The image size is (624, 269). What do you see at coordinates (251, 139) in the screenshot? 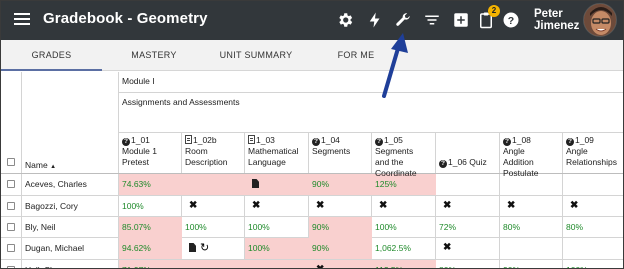
I see `document-icon` at bounding box center [251, 139].